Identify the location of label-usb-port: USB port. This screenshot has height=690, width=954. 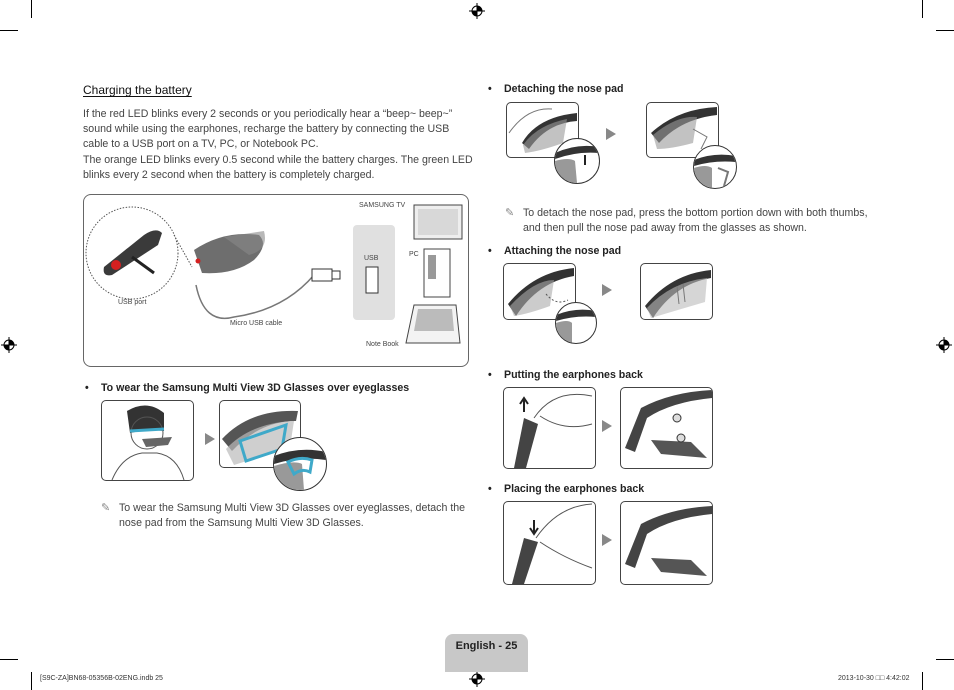
(132, 302).